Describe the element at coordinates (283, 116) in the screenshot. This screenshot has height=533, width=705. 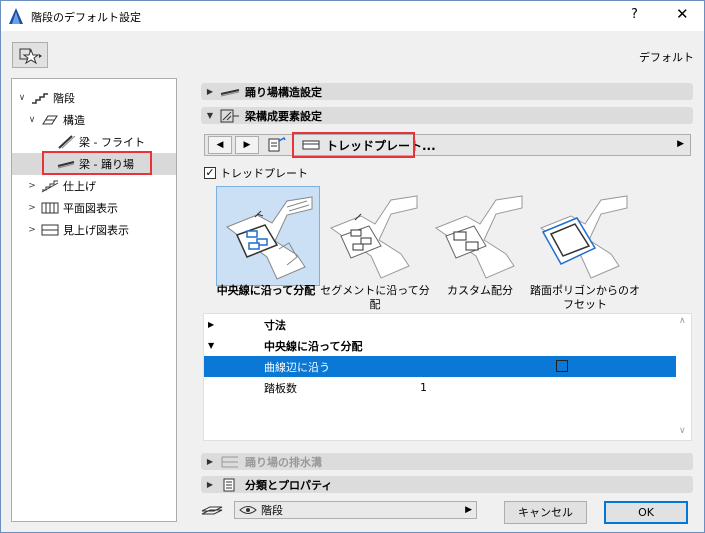
I see `panel-title: 梁構成要素設定` at that location.